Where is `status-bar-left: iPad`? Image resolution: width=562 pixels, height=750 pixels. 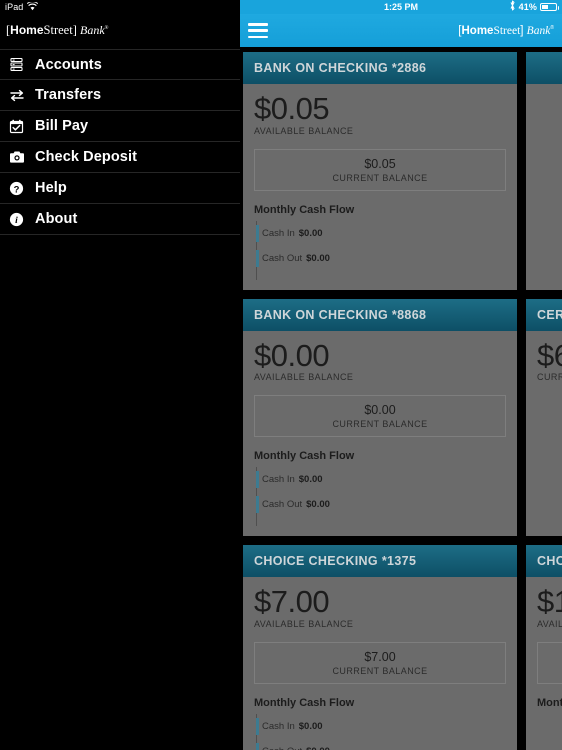
status-bar-left: iPad is located at coordinates (120, 7).